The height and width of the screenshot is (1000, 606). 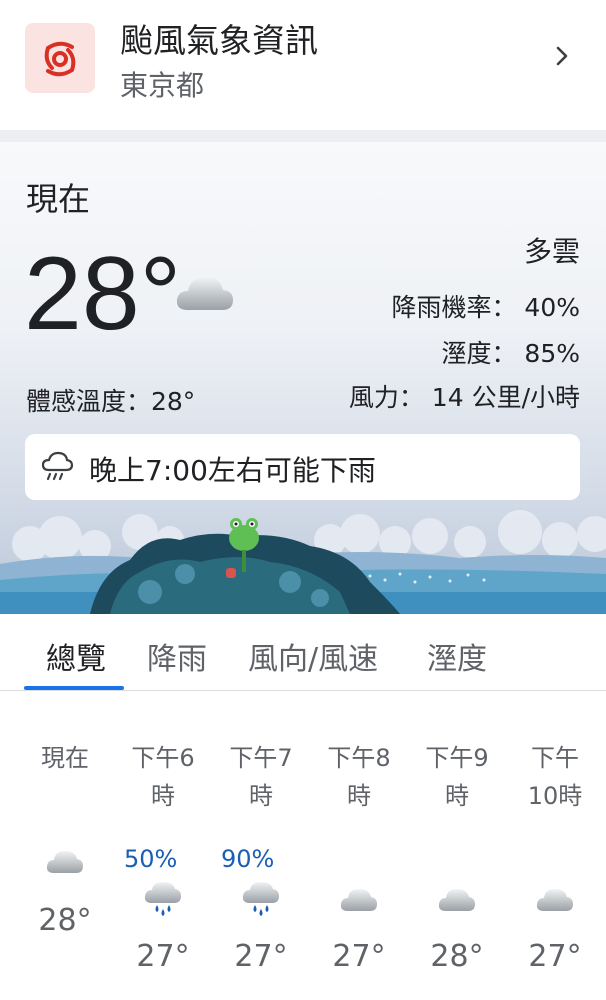 What do you see at coordinates (313, 656) in the screenshot?
I see `tab-wind: 風向/風速` at bounding box center [313, 656].